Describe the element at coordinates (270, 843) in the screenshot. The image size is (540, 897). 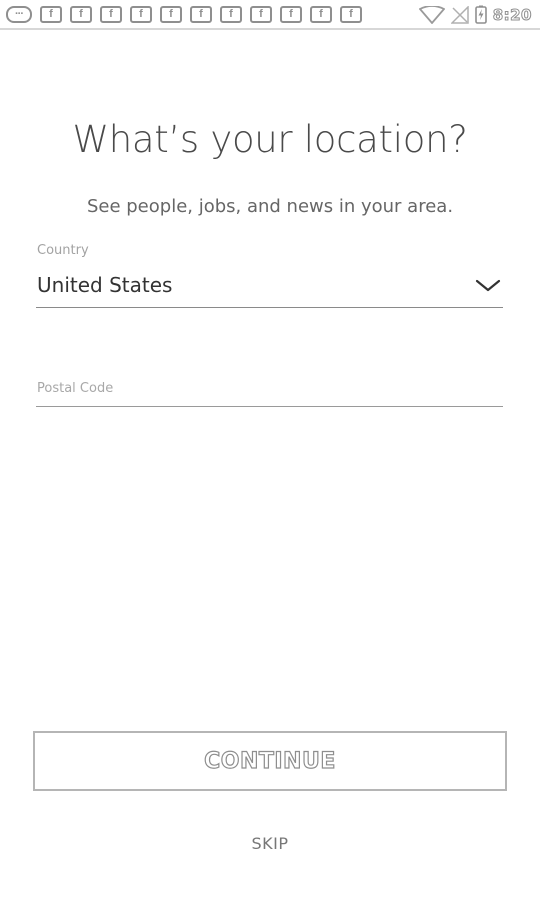
I see `skip-button: SKIP` at that location.